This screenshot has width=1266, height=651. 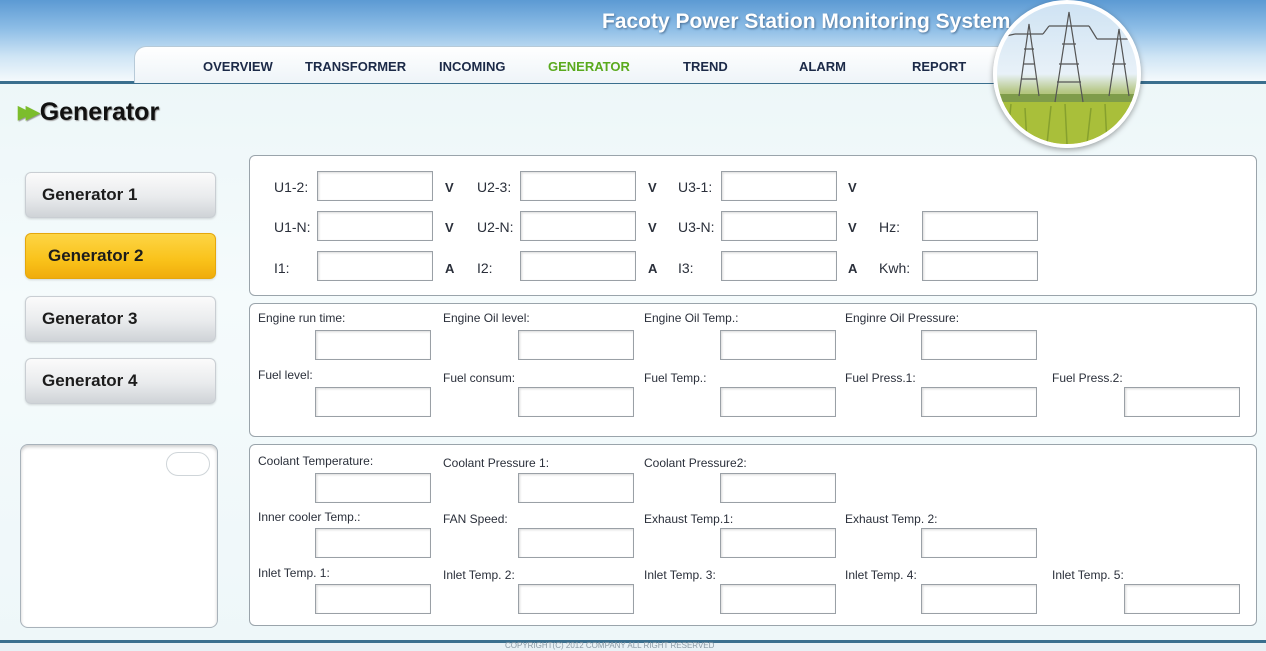 I want to click on u23-unit: V, so click(x=652, y=187).